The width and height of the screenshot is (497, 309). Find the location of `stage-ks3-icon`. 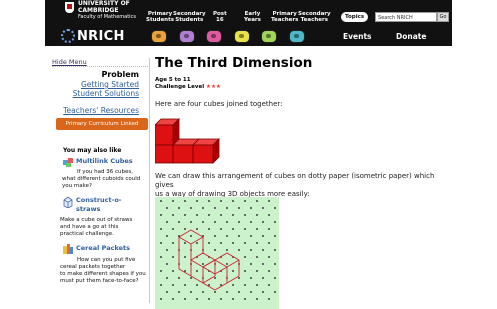

stage-ks3-icon is located at coordinates (242, 36).